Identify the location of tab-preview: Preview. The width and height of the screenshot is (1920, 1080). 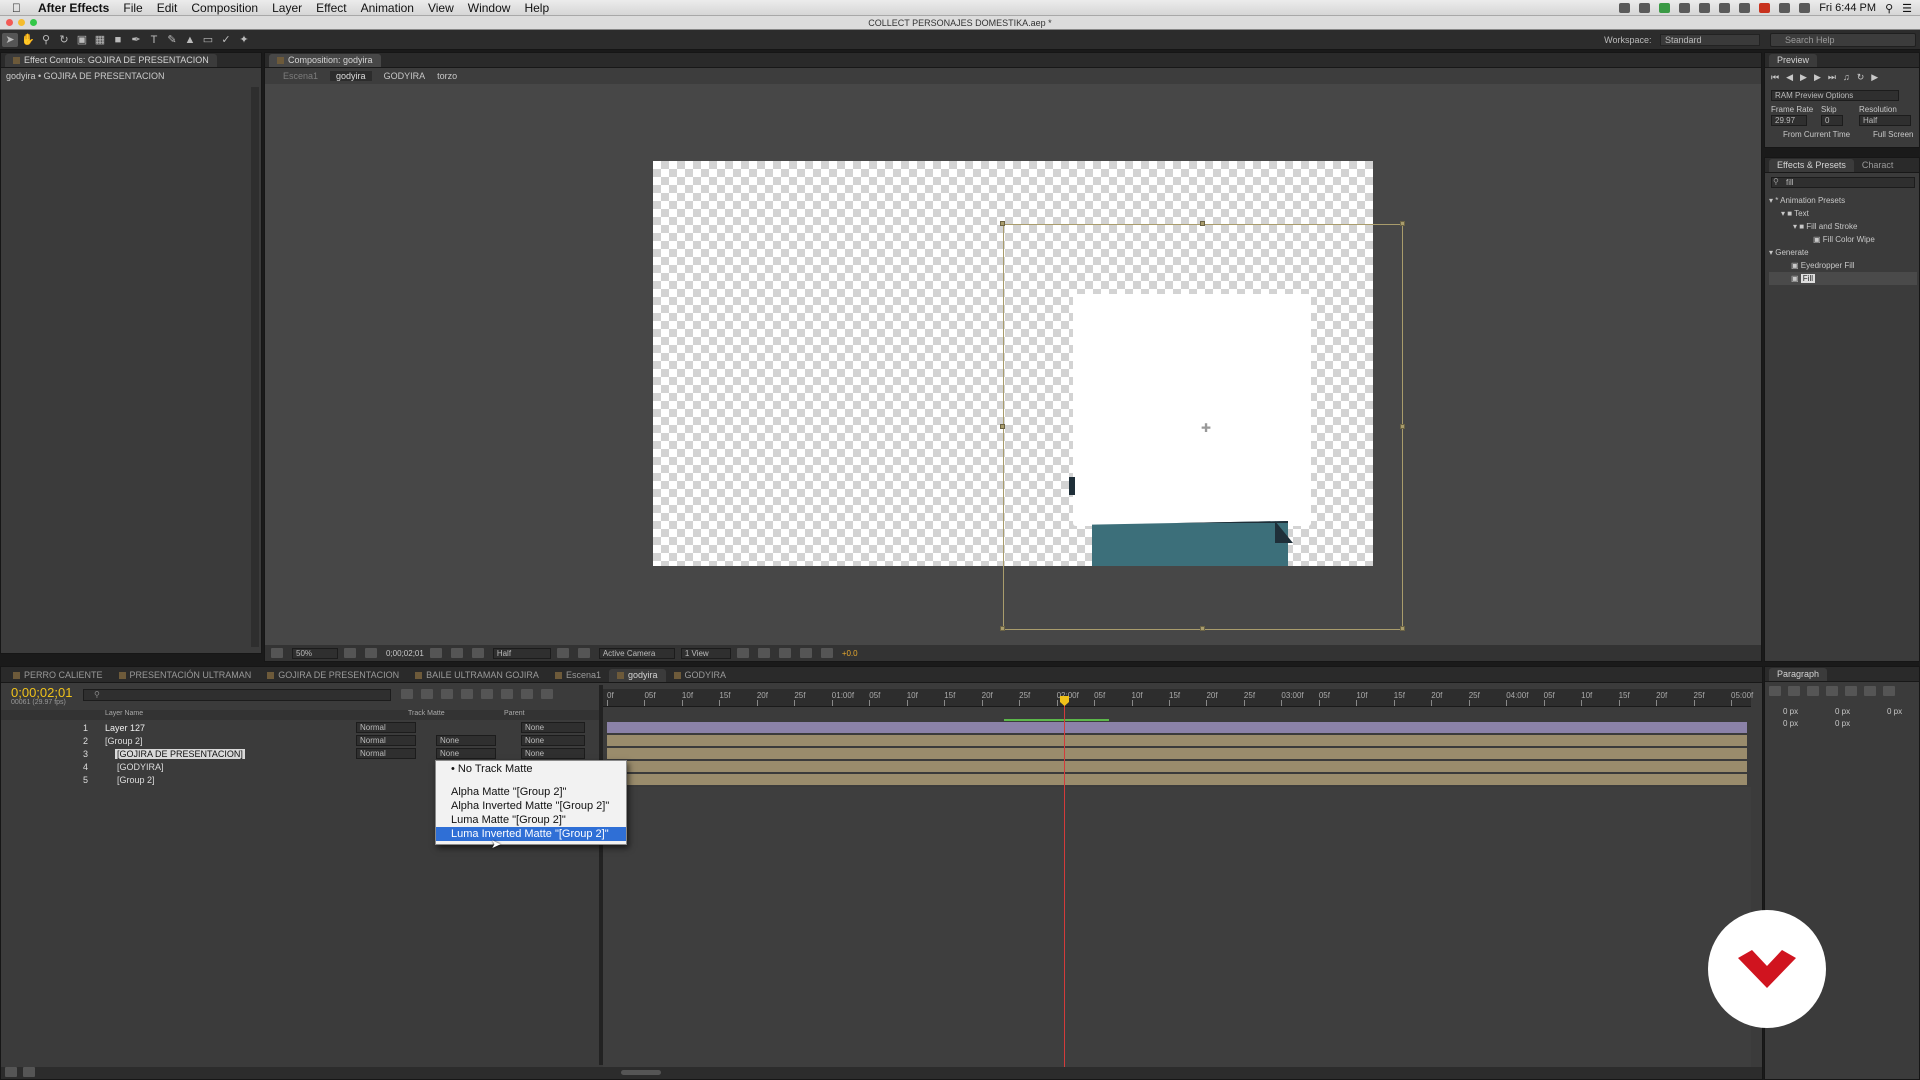
(1793, 60).